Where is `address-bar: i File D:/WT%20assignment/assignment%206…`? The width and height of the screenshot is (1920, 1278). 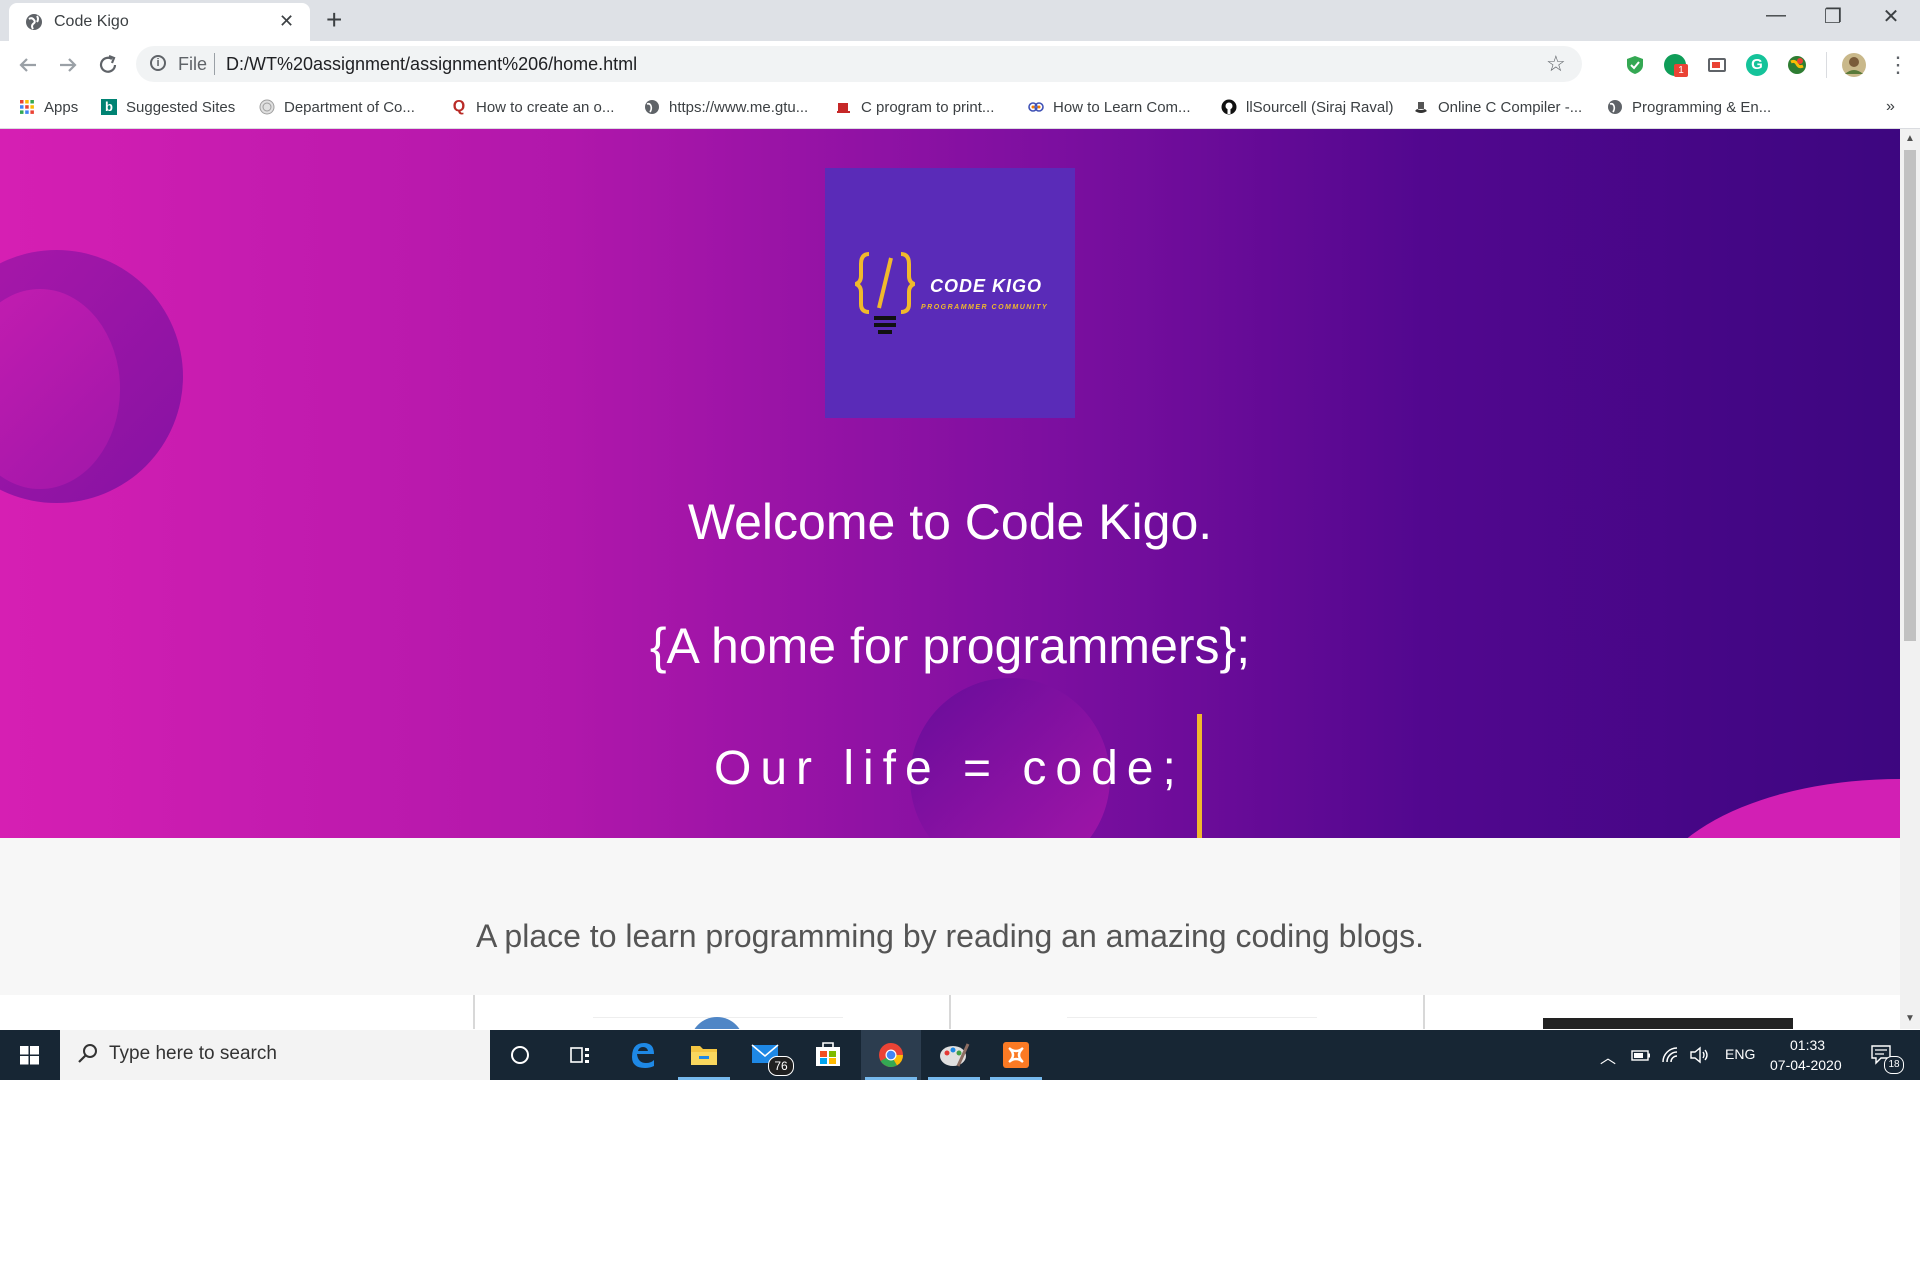
address-bar: i File D:/WT%20assignment/assignment%206… is located at coordinates (859, 64).